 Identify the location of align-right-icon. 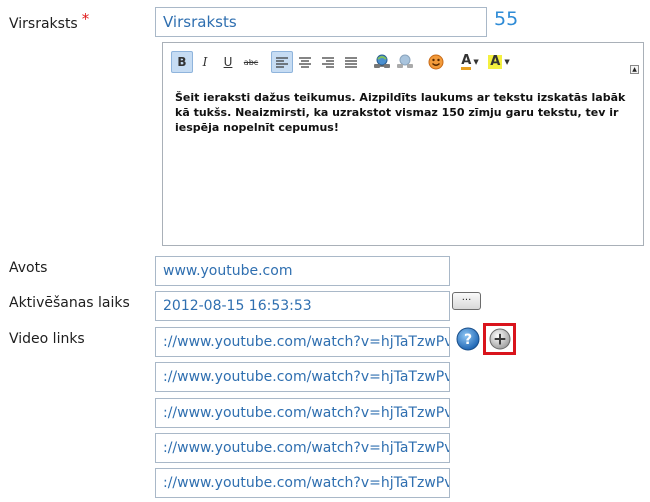
(328, 62).